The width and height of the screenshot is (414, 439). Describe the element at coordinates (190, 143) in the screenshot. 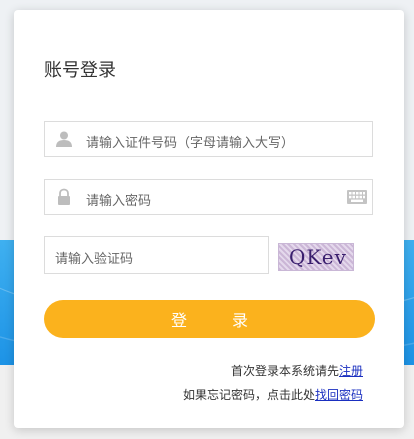

I see `username-placeholder: 请输入证件号码（字母请输入大写）` at that location.